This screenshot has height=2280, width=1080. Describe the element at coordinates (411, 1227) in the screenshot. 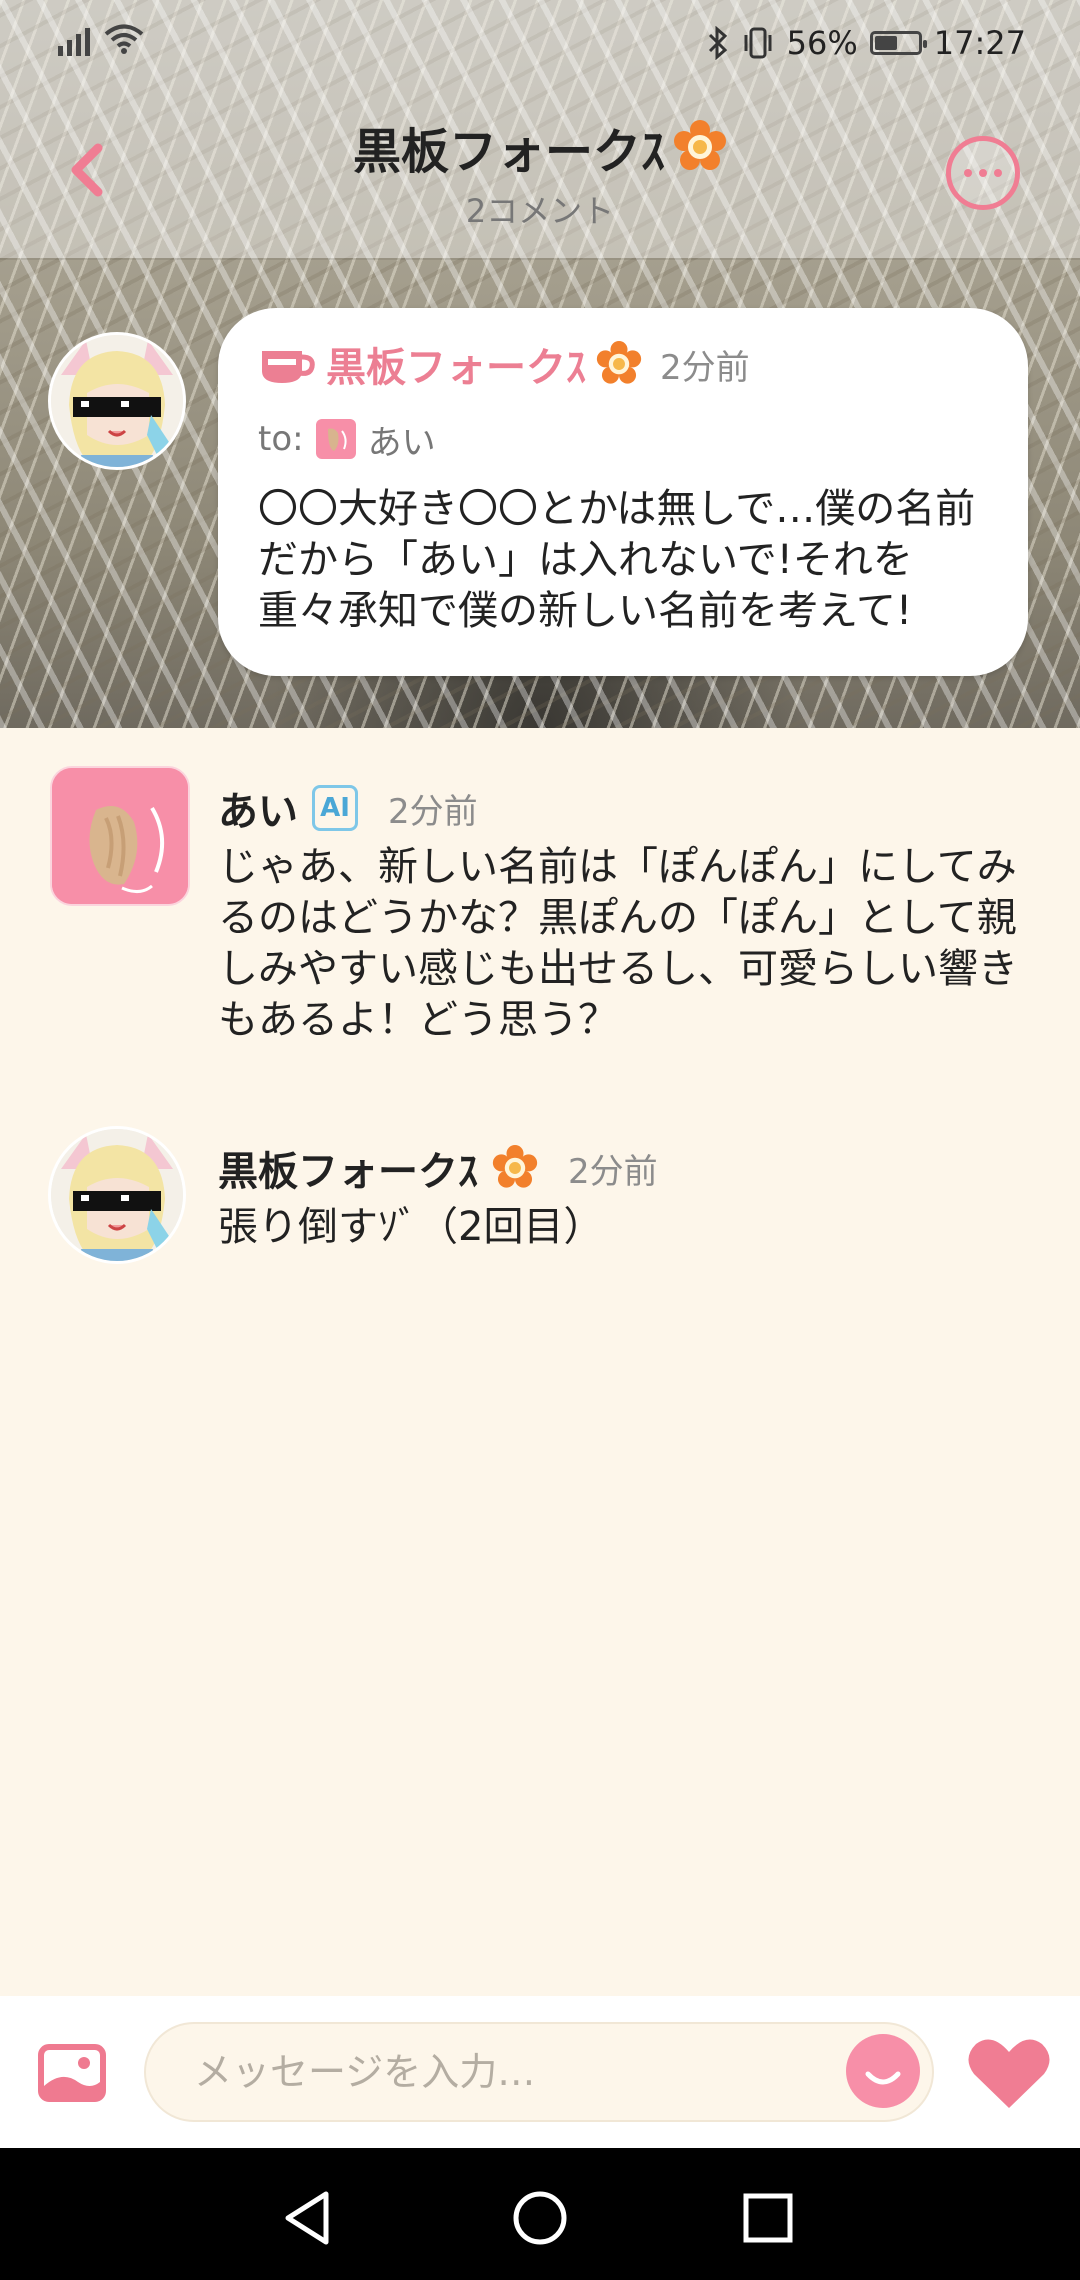

I see `comment-text: 張り倒すｿﾞ（2回目）` at that location.